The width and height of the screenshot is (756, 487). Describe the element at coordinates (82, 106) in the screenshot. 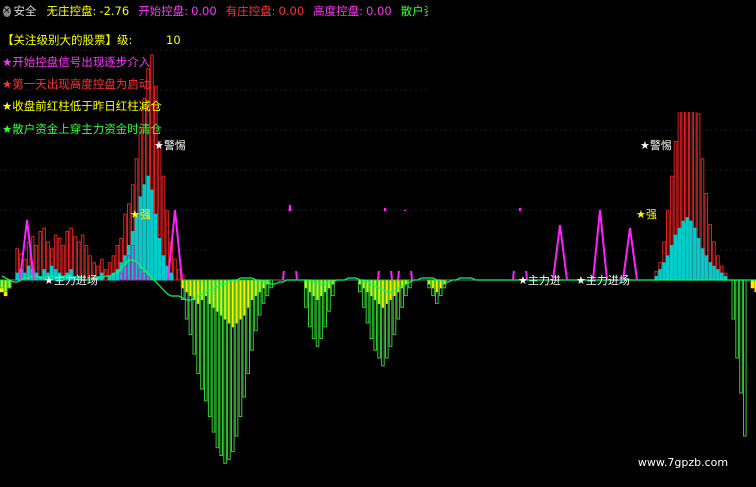

I see `legend-item-2: ★收盘前红柱低于昨日红柱减仓` at that location.